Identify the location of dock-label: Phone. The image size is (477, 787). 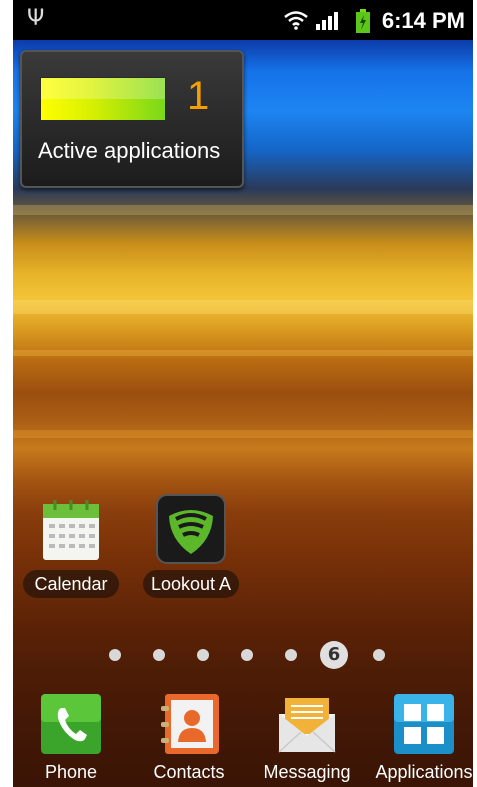
(71, 772).